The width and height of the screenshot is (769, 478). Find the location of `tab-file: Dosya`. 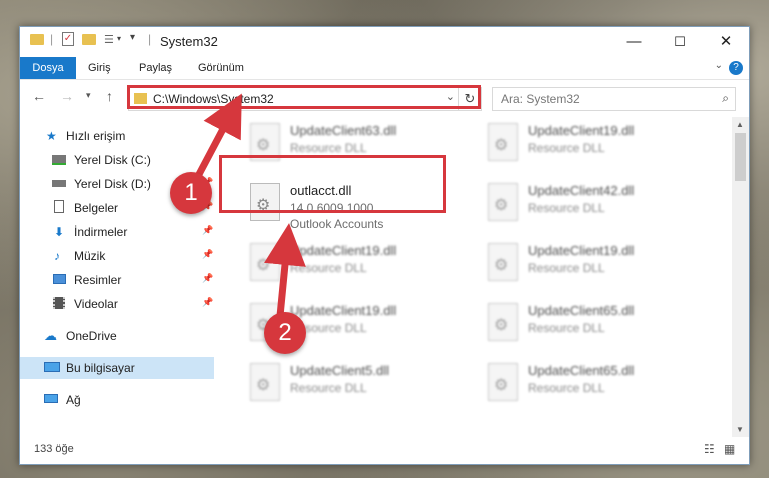

tab-file: Dosya is located at coordinates (48, 68).